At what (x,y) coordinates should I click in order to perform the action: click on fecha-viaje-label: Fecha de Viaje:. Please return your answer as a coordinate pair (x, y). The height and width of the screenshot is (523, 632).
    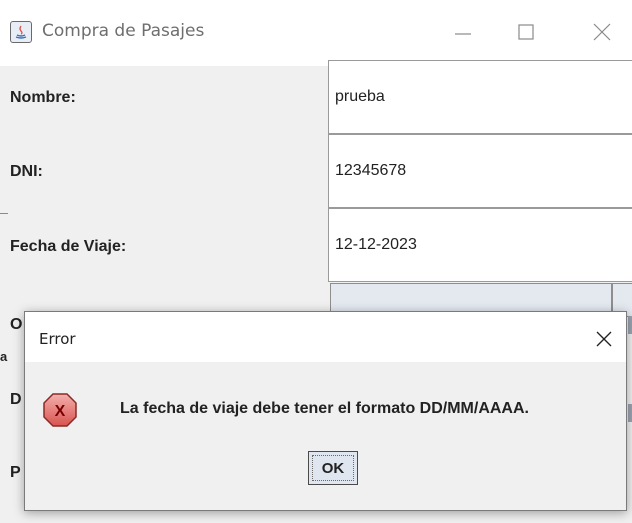
    Looking at the image, I should click on (68, 246).